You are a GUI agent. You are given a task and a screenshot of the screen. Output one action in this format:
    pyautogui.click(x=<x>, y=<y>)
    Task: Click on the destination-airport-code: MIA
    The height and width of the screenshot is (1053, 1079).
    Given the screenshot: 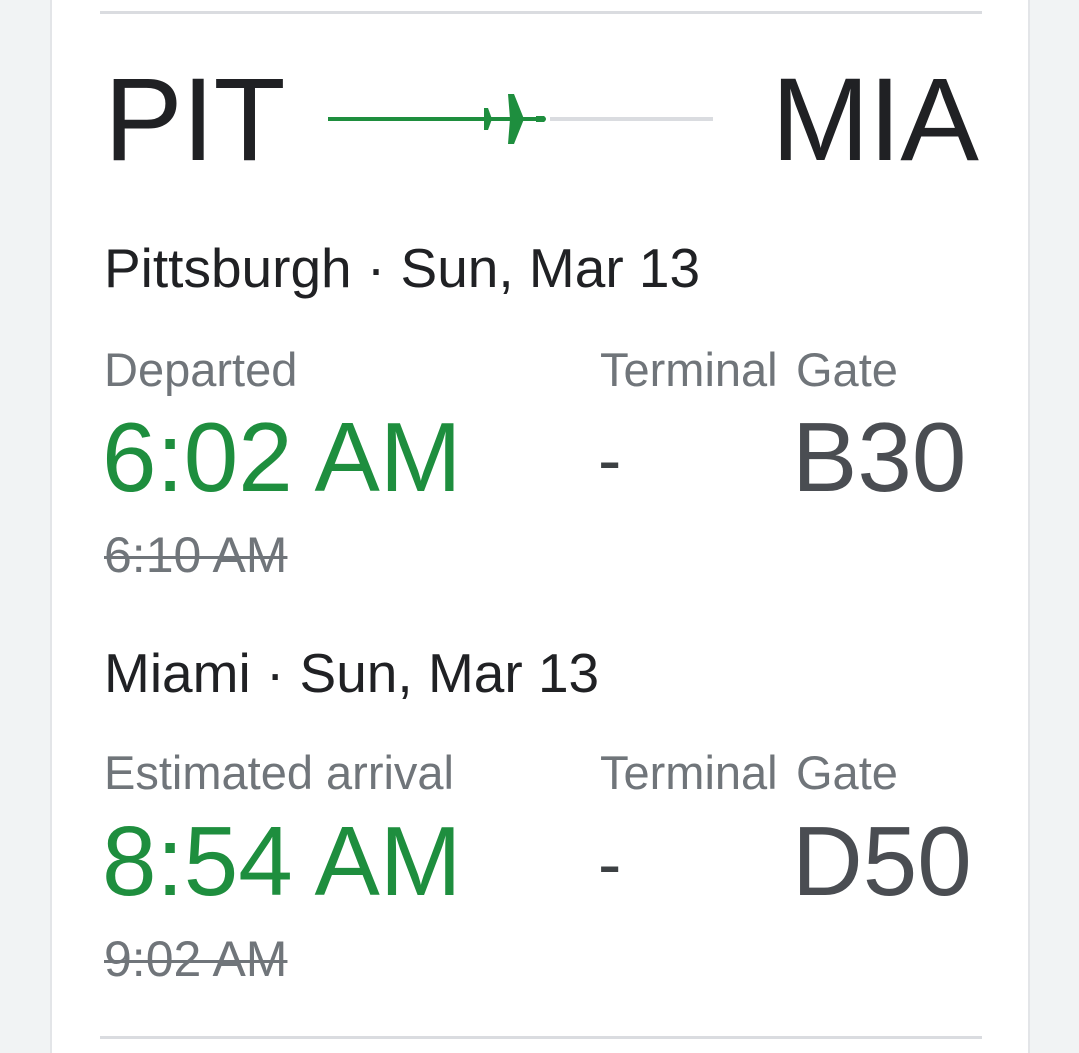 What is the action you would take?
    pyautogui.click(x=875, y=120)
    